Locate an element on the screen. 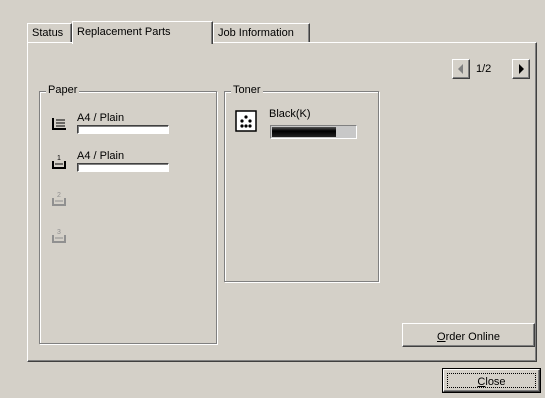 This screenshot has height=398, width=545. order-online-mnemonic: O is located at coordinates (441, 336).